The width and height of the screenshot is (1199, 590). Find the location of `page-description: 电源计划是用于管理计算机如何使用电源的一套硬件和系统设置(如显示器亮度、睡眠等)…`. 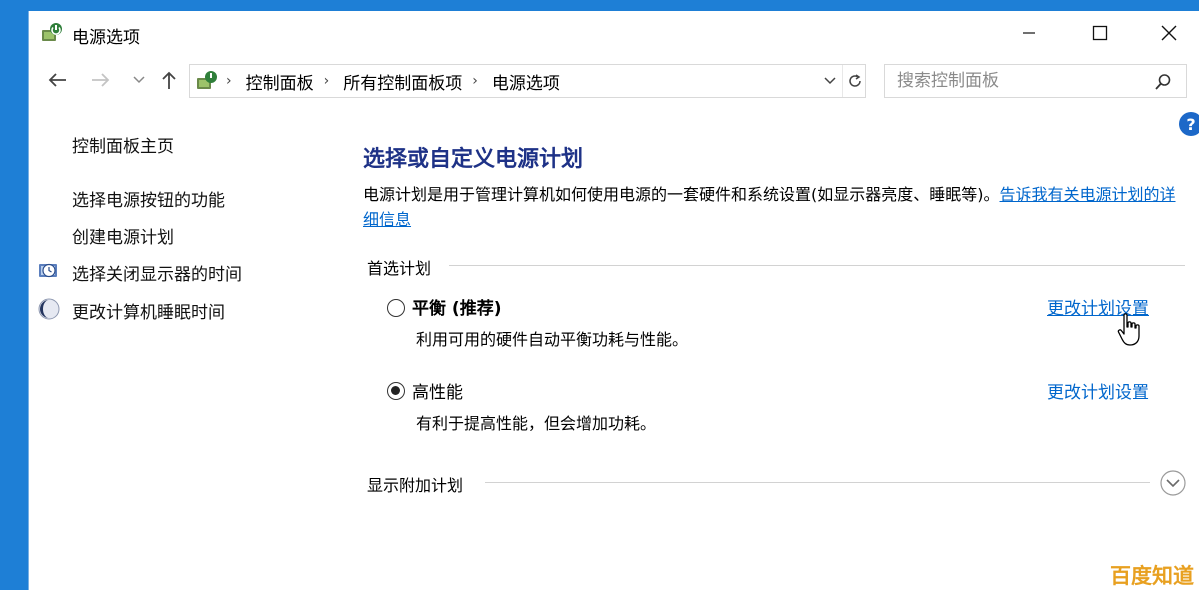

page-description: 电源计划是用于管理计算机如何使用电源的一套硬件和系统设置(如显示器亮度、睡眠等)… is located at coordinates (776, 207).